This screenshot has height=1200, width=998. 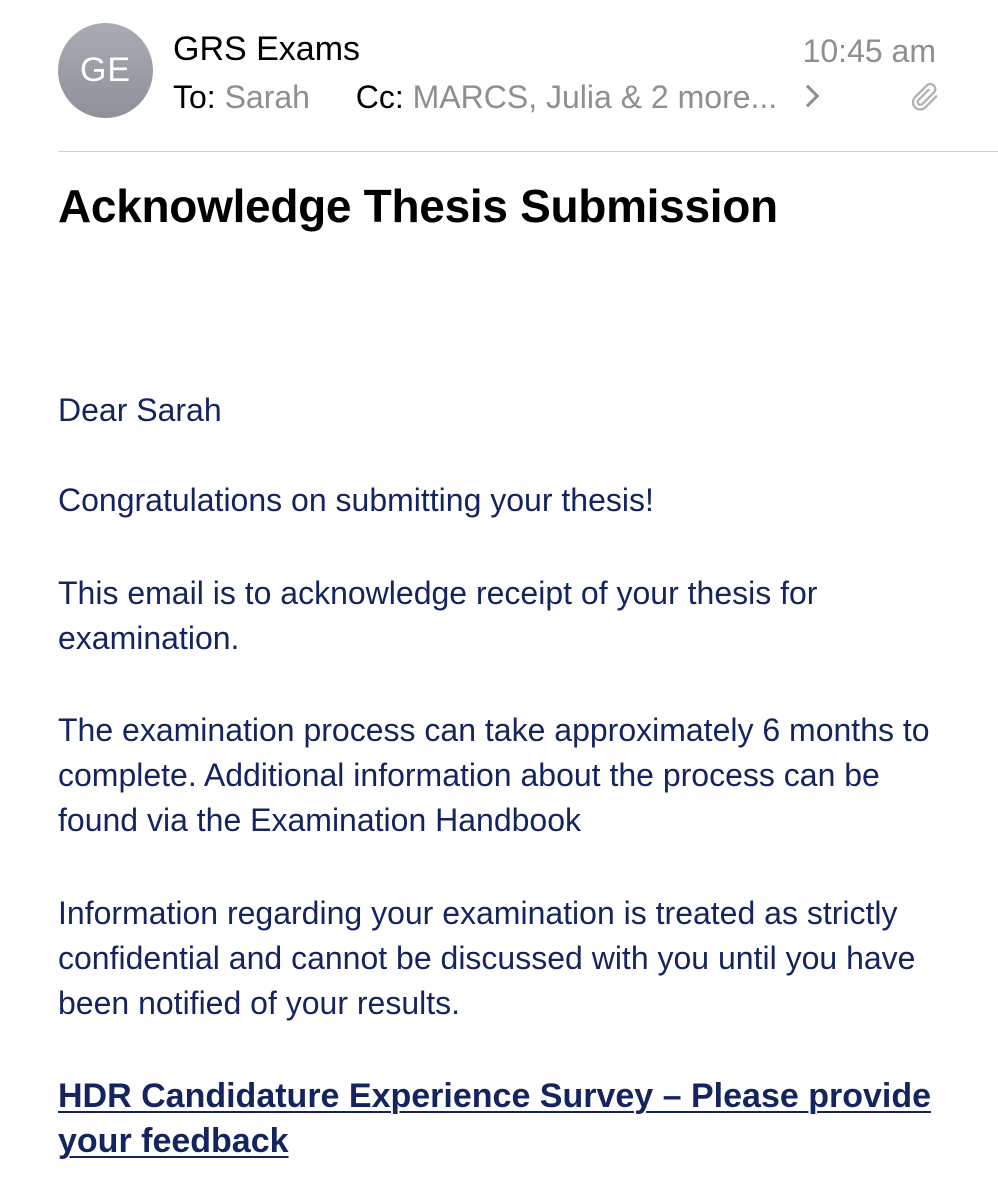 I want to click on to-label: To:, so click(x=194, y=97).